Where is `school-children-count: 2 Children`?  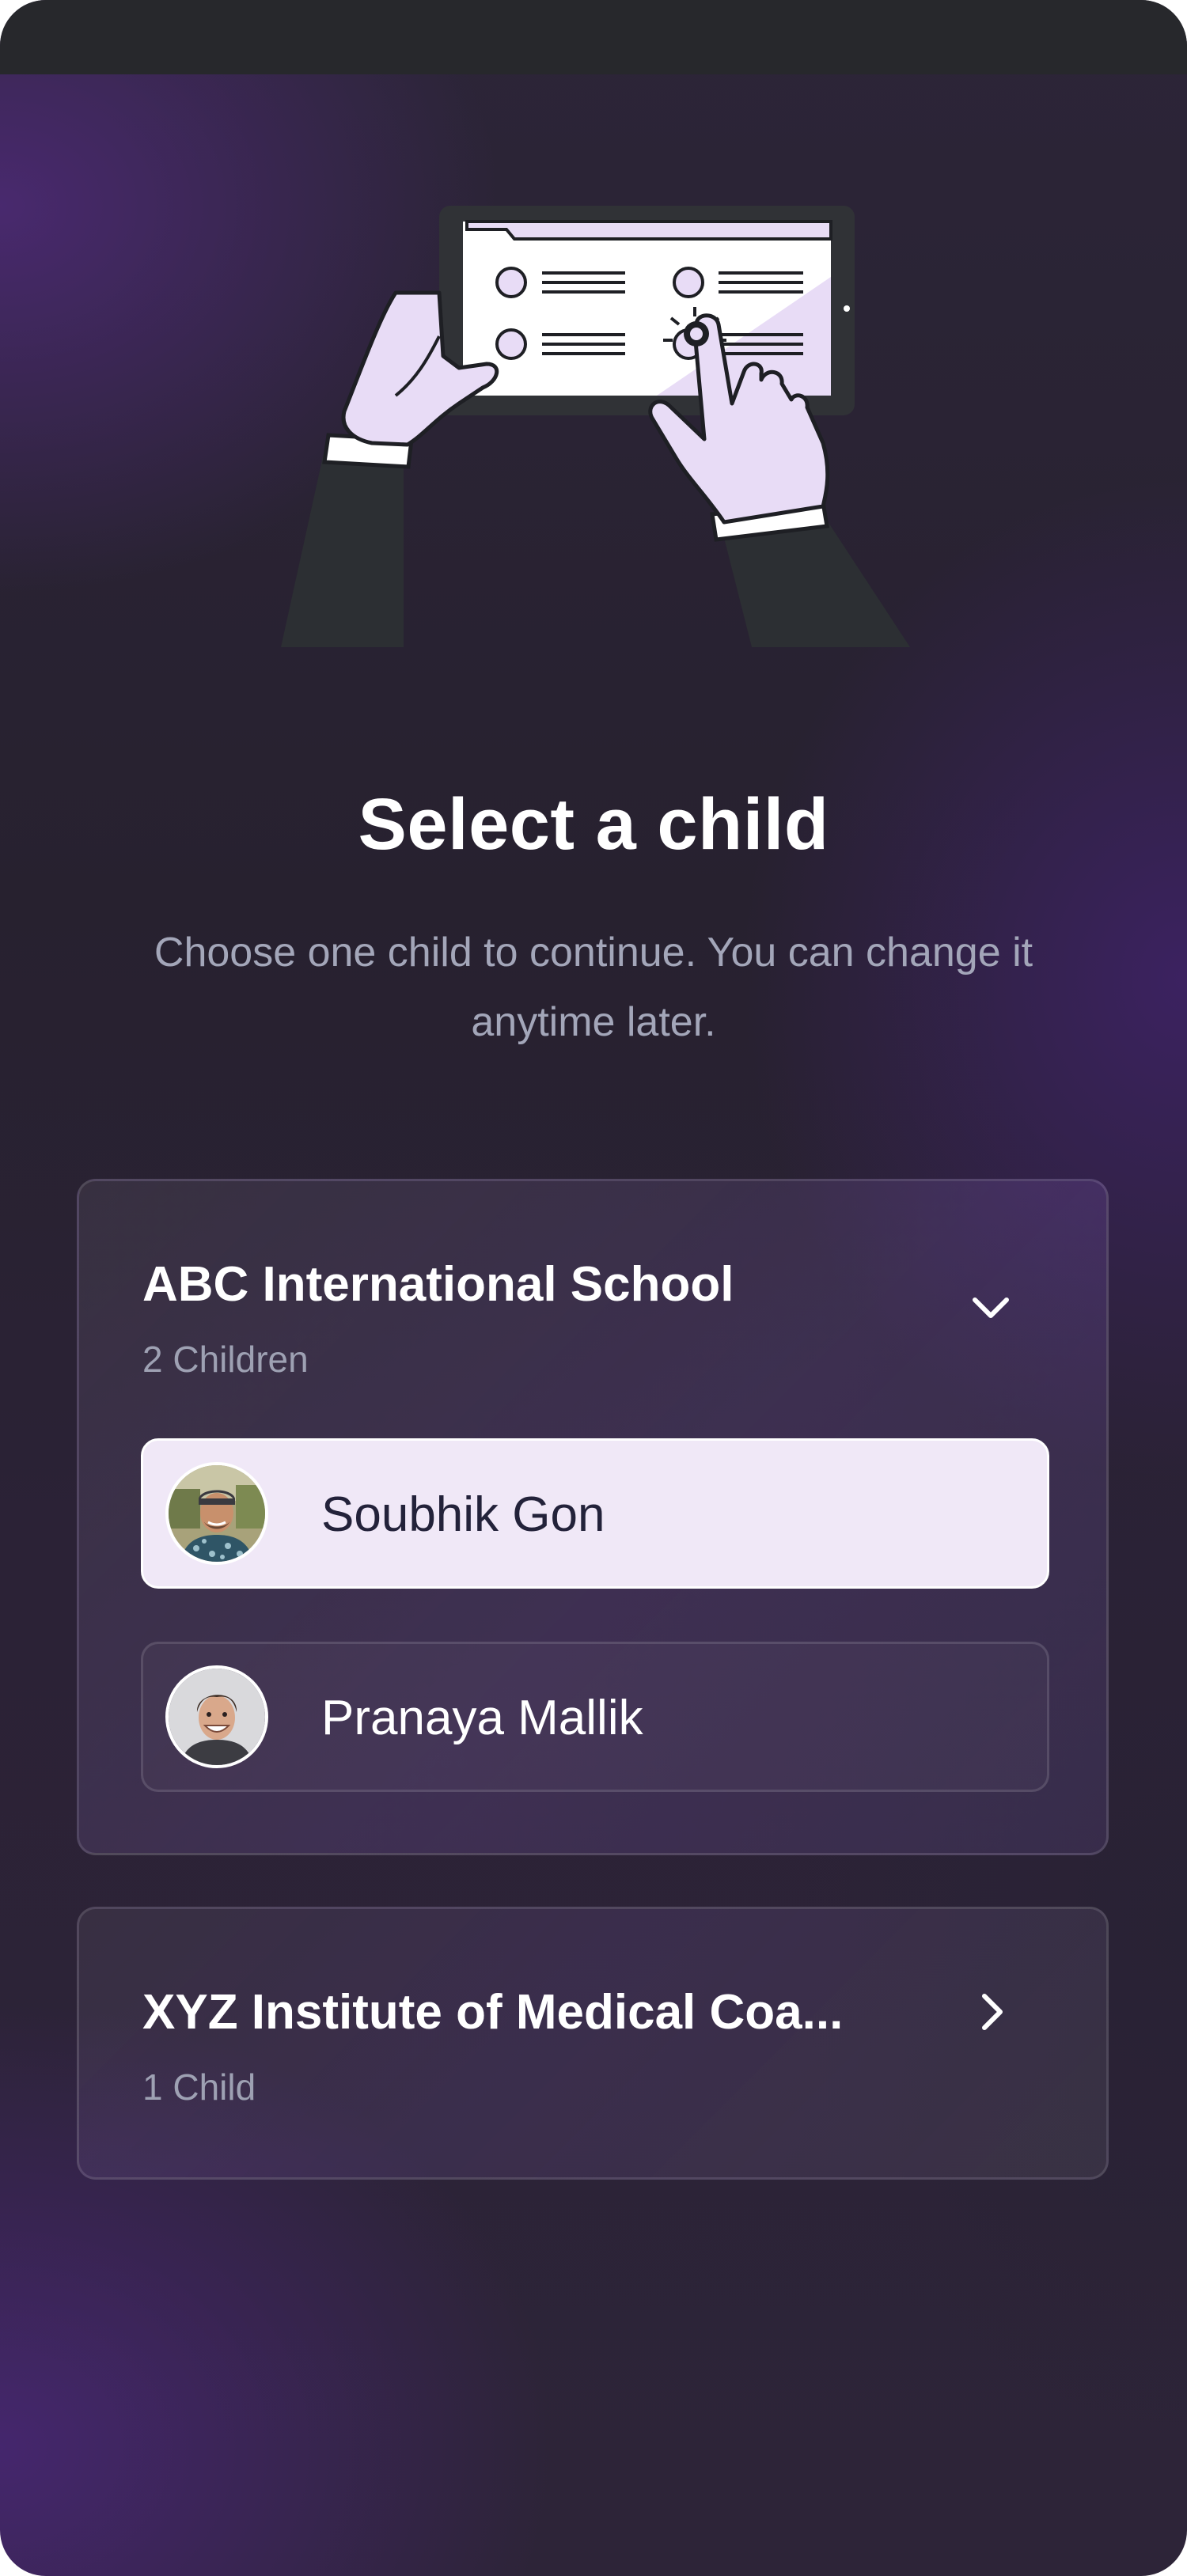
school-children-count: 2 Children is located at coordinates (226, 1359).